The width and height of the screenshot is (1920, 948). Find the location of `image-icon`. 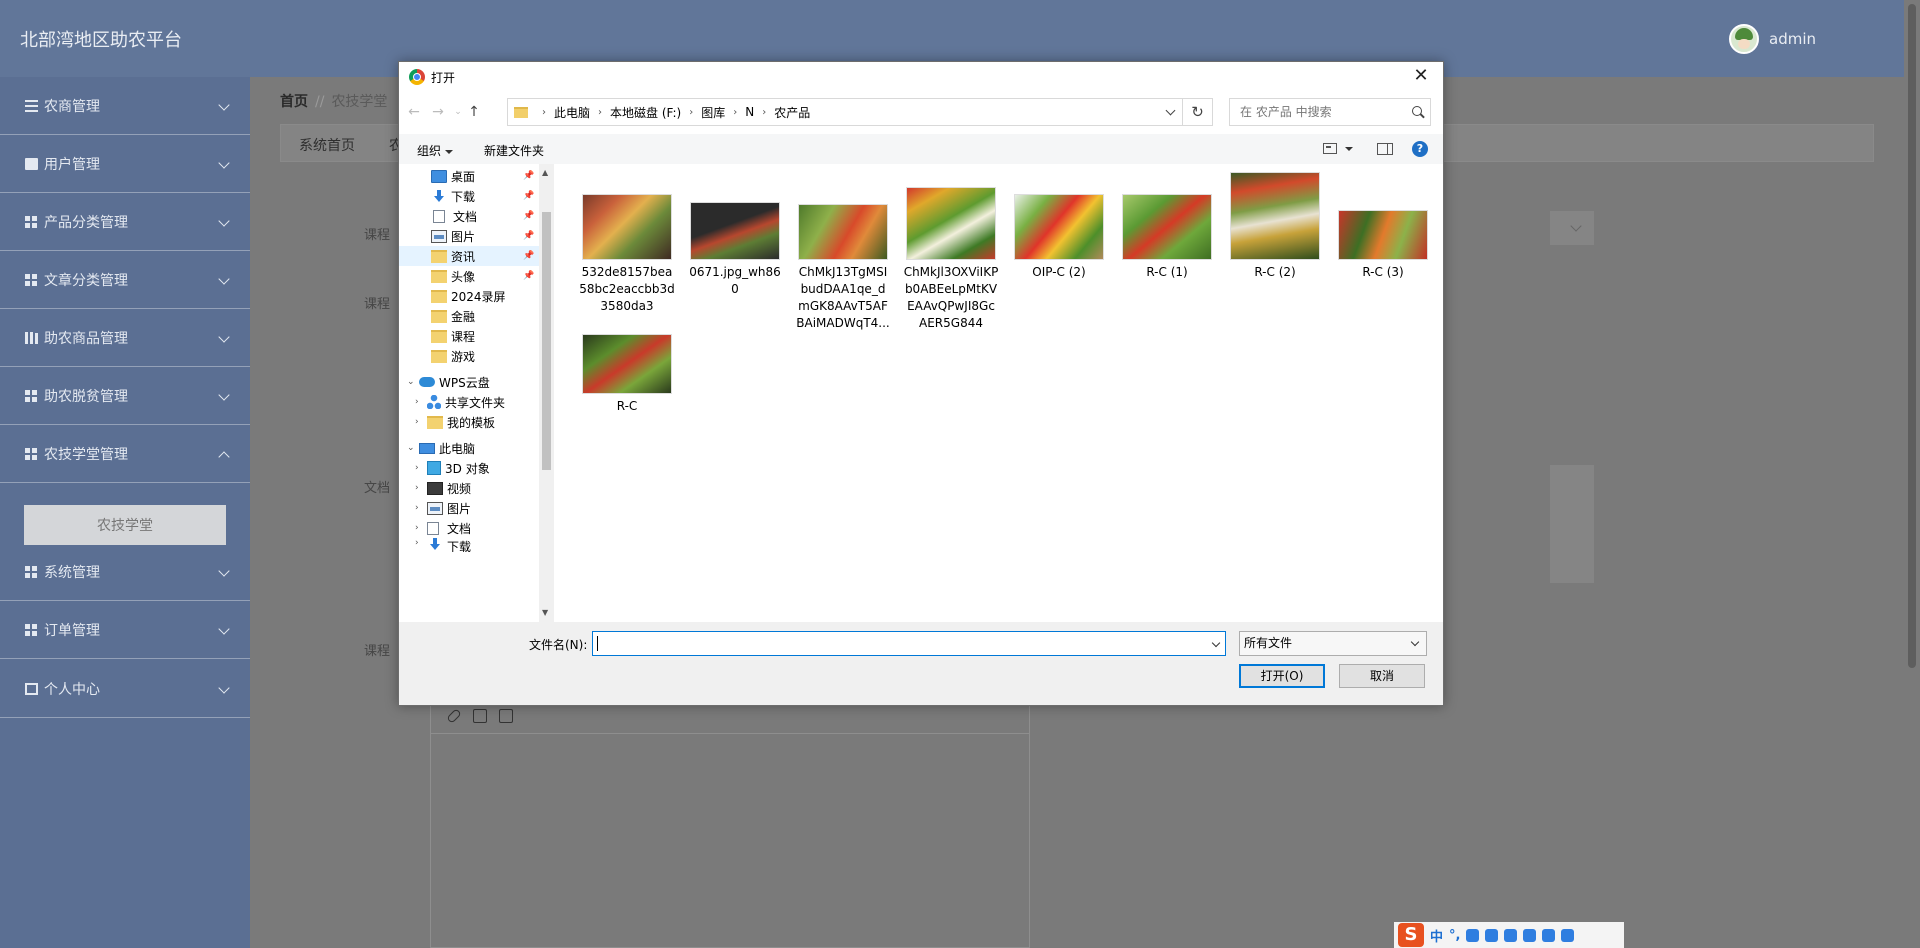

image-icon is located at coordinates (480, 715).